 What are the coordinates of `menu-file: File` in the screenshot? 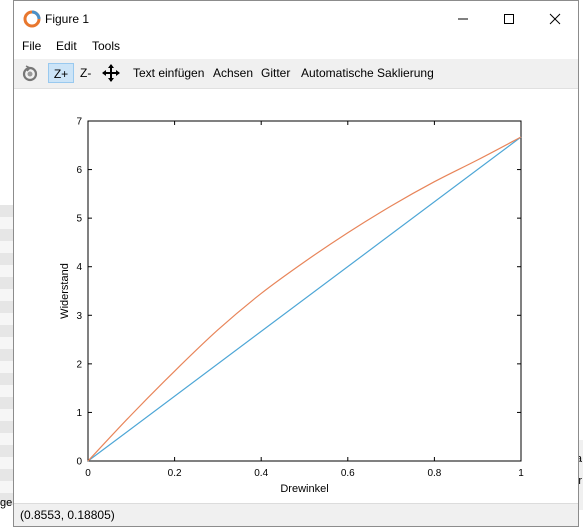 It's located at (31, 46).